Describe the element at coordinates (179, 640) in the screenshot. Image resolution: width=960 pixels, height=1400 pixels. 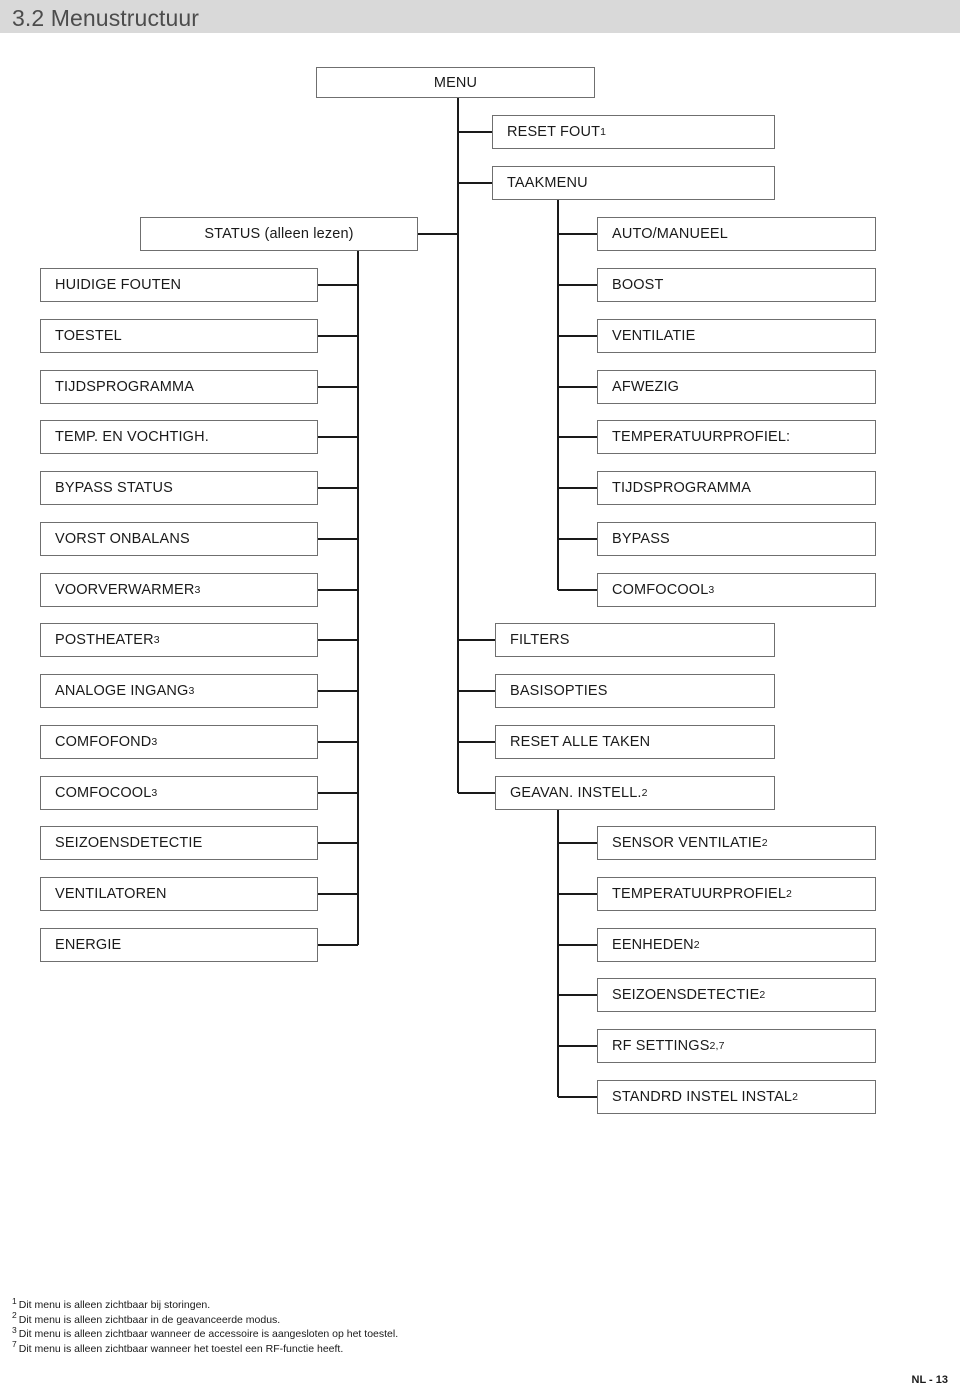
I see `node-postheater: POSTHEATER 3` at that location.